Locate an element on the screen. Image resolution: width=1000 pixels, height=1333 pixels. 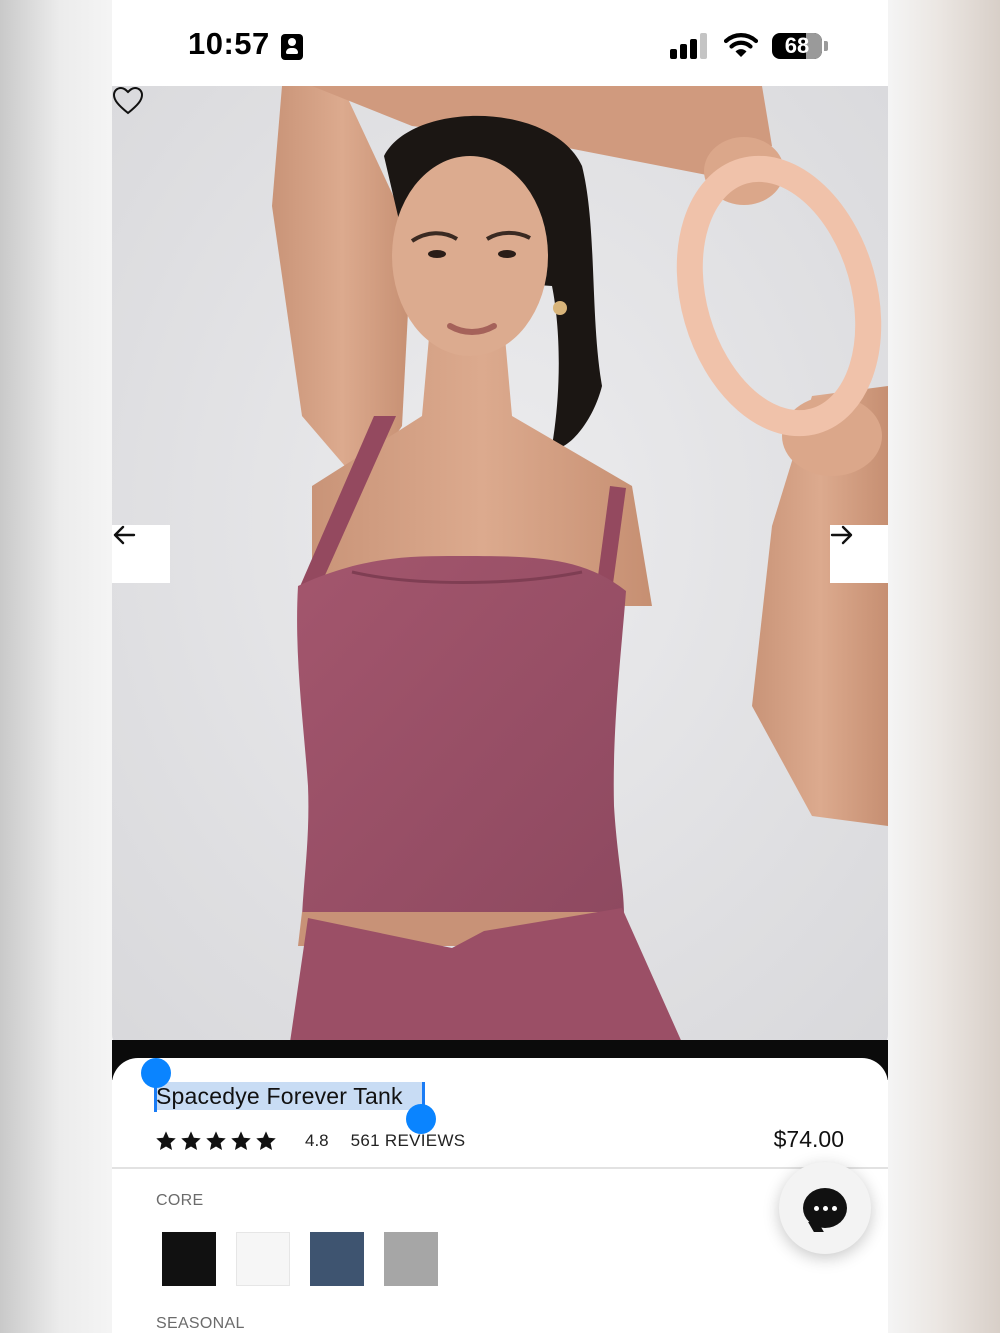
rating-row: 4.8 561 REVIEWS is located at coordinates (310, 1141).